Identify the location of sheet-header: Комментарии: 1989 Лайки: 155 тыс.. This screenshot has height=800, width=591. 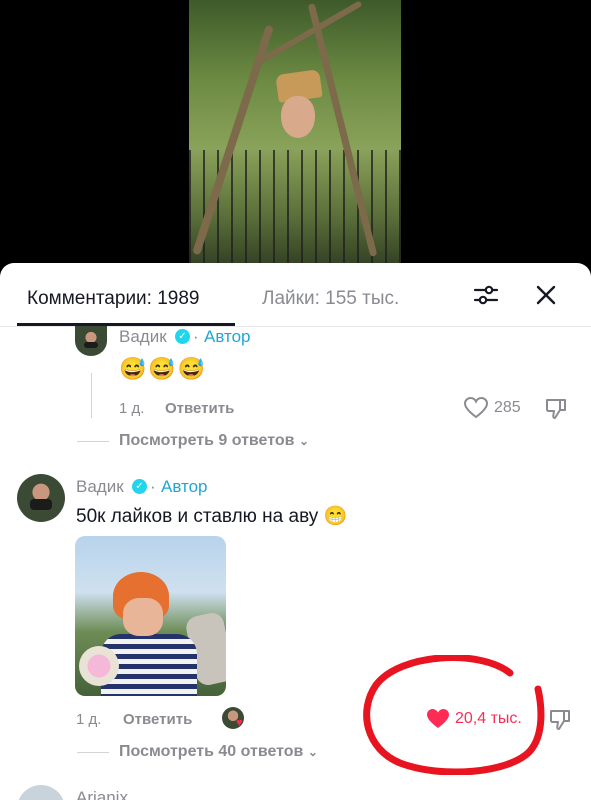
(295, 295).